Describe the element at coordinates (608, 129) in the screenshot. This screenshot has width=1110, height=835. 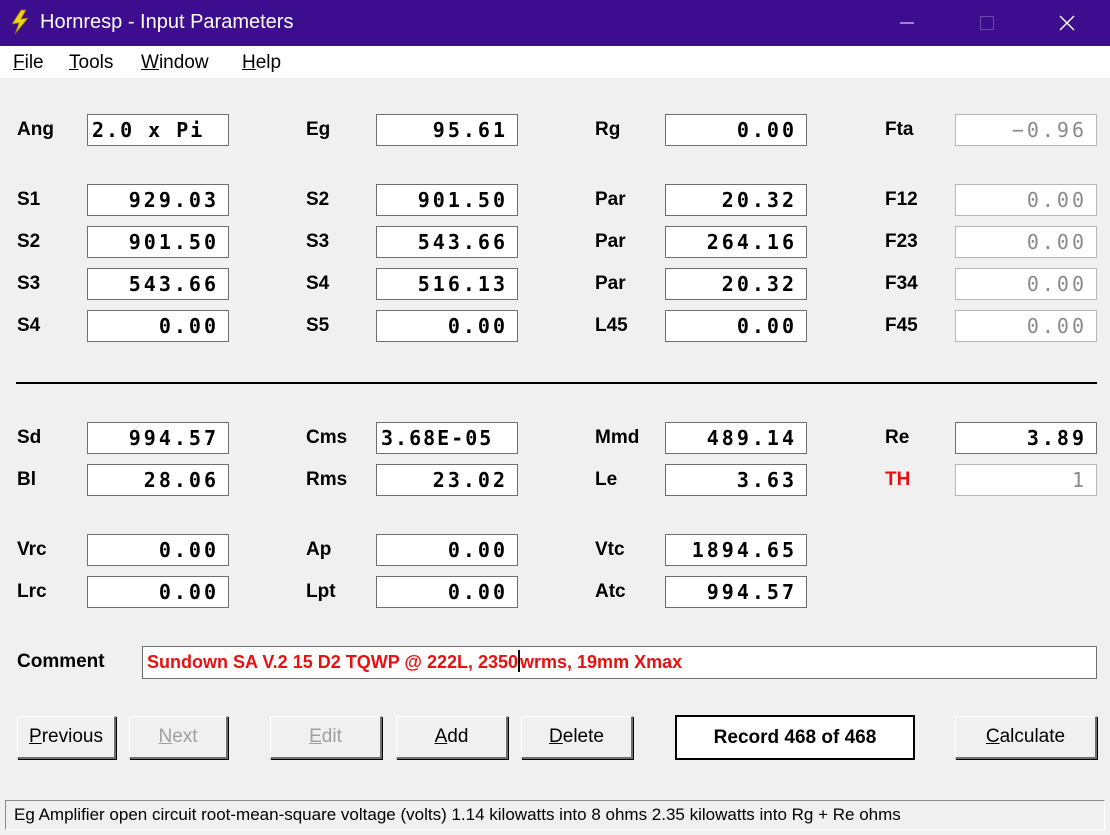
I see `label-rg: Rg` at that location.